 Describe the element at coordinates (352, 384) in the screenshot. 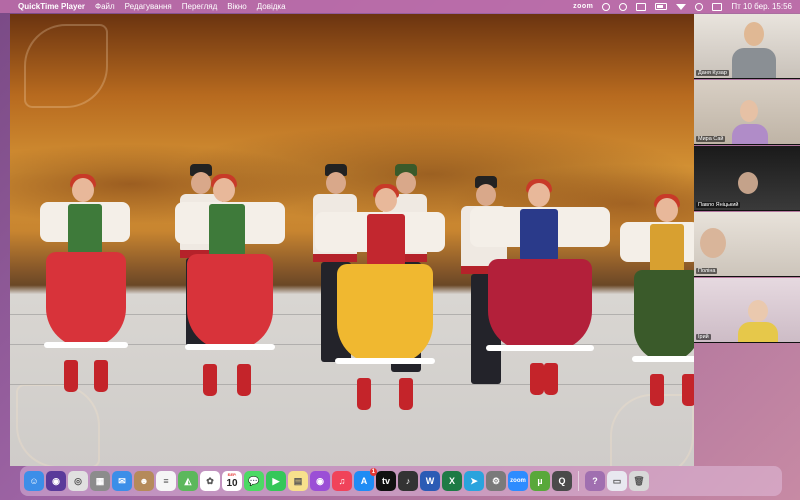

I see `floor-line` at that location.